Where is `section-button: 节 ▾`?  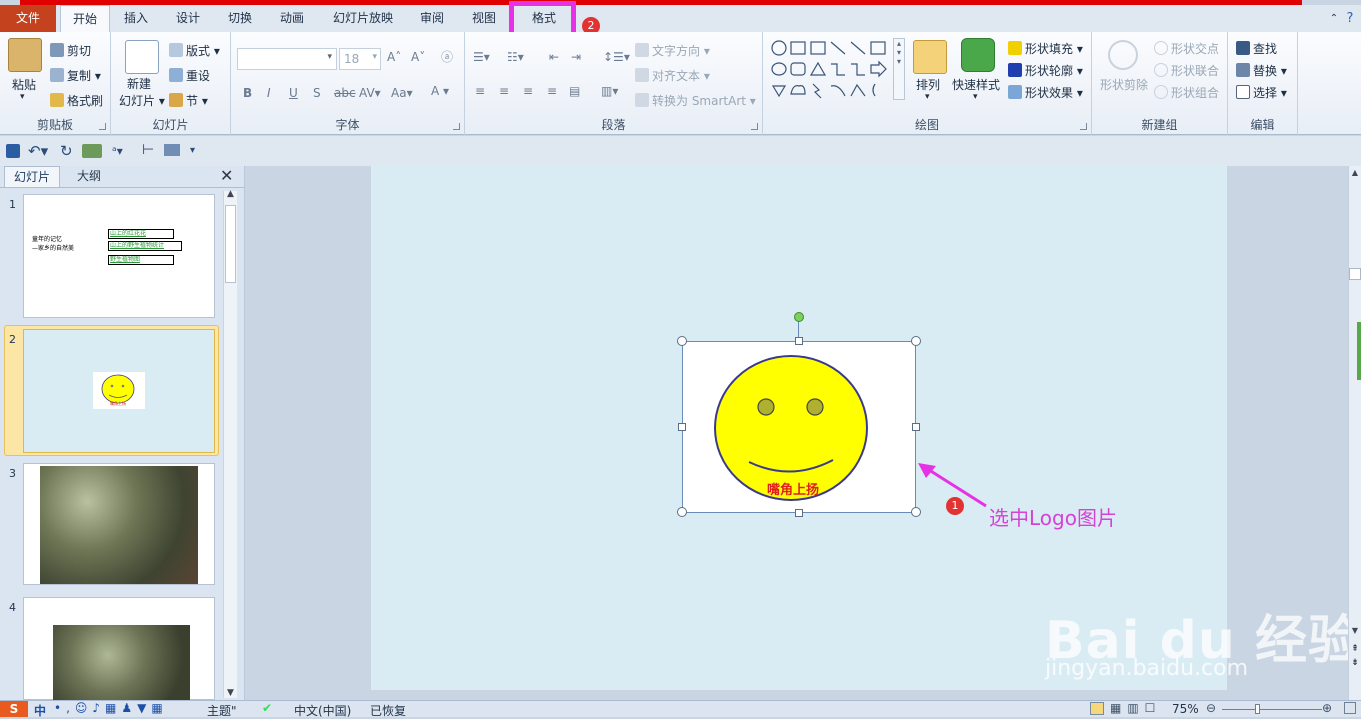
section-button: 节 ▾ is located at coordinates (188, 100).